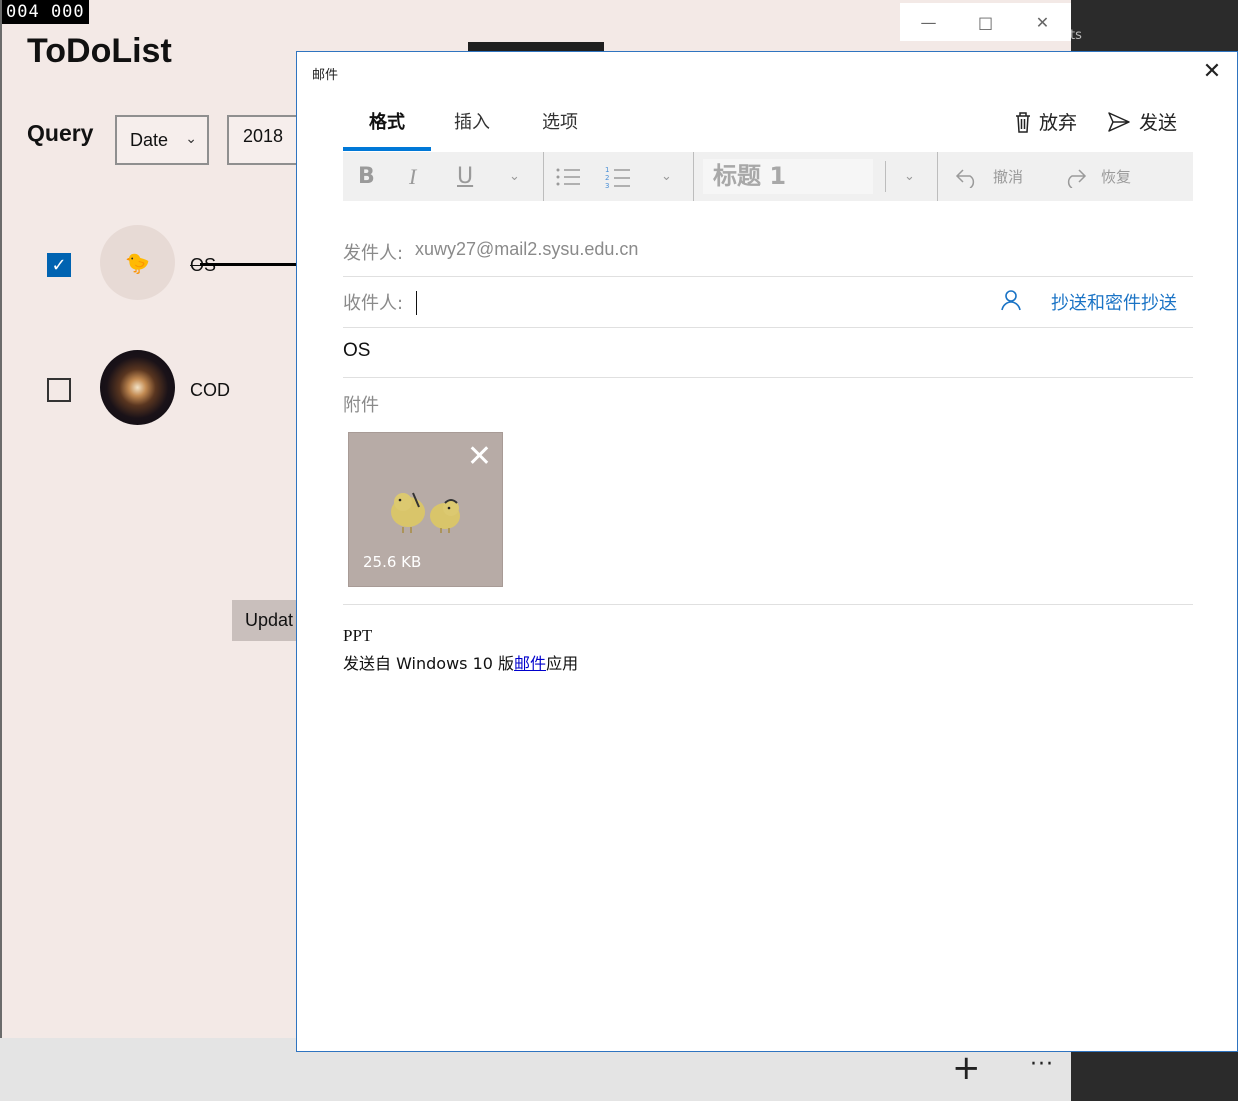 The height and width of the screenshot is (1101, 1238). I want to click on svg-text: 1, so click(607, 170).